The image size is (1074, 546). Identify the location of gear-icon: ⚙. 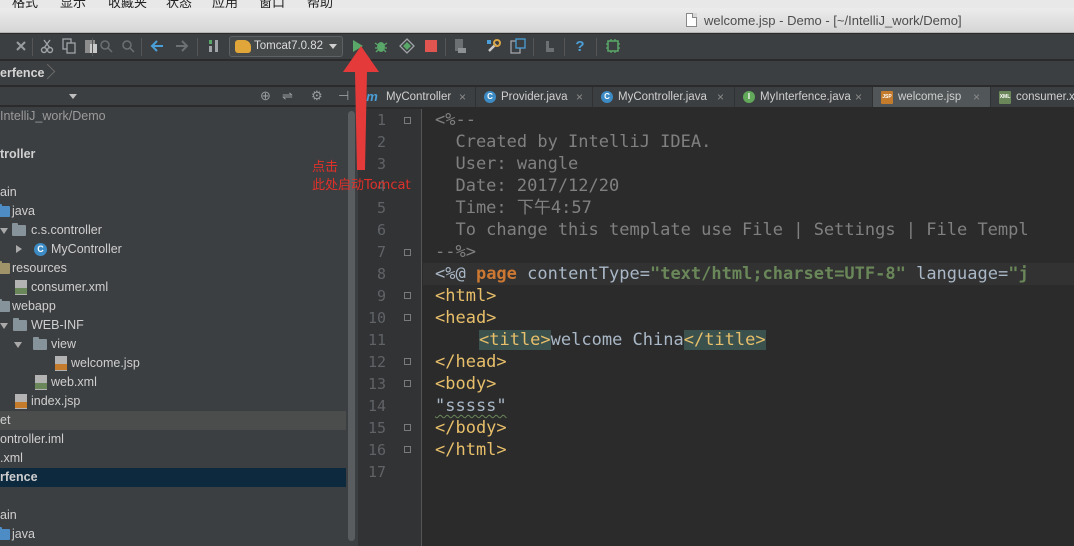
(317, 96).